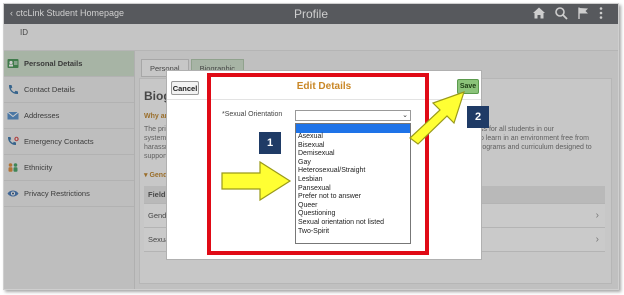 Image resolution: width=624 pixels, height=295 pixels. What do you see at coordinates (270, 143) in the screenshot?
I see `step-badge-1: 1` at bounding box center [270, 143].